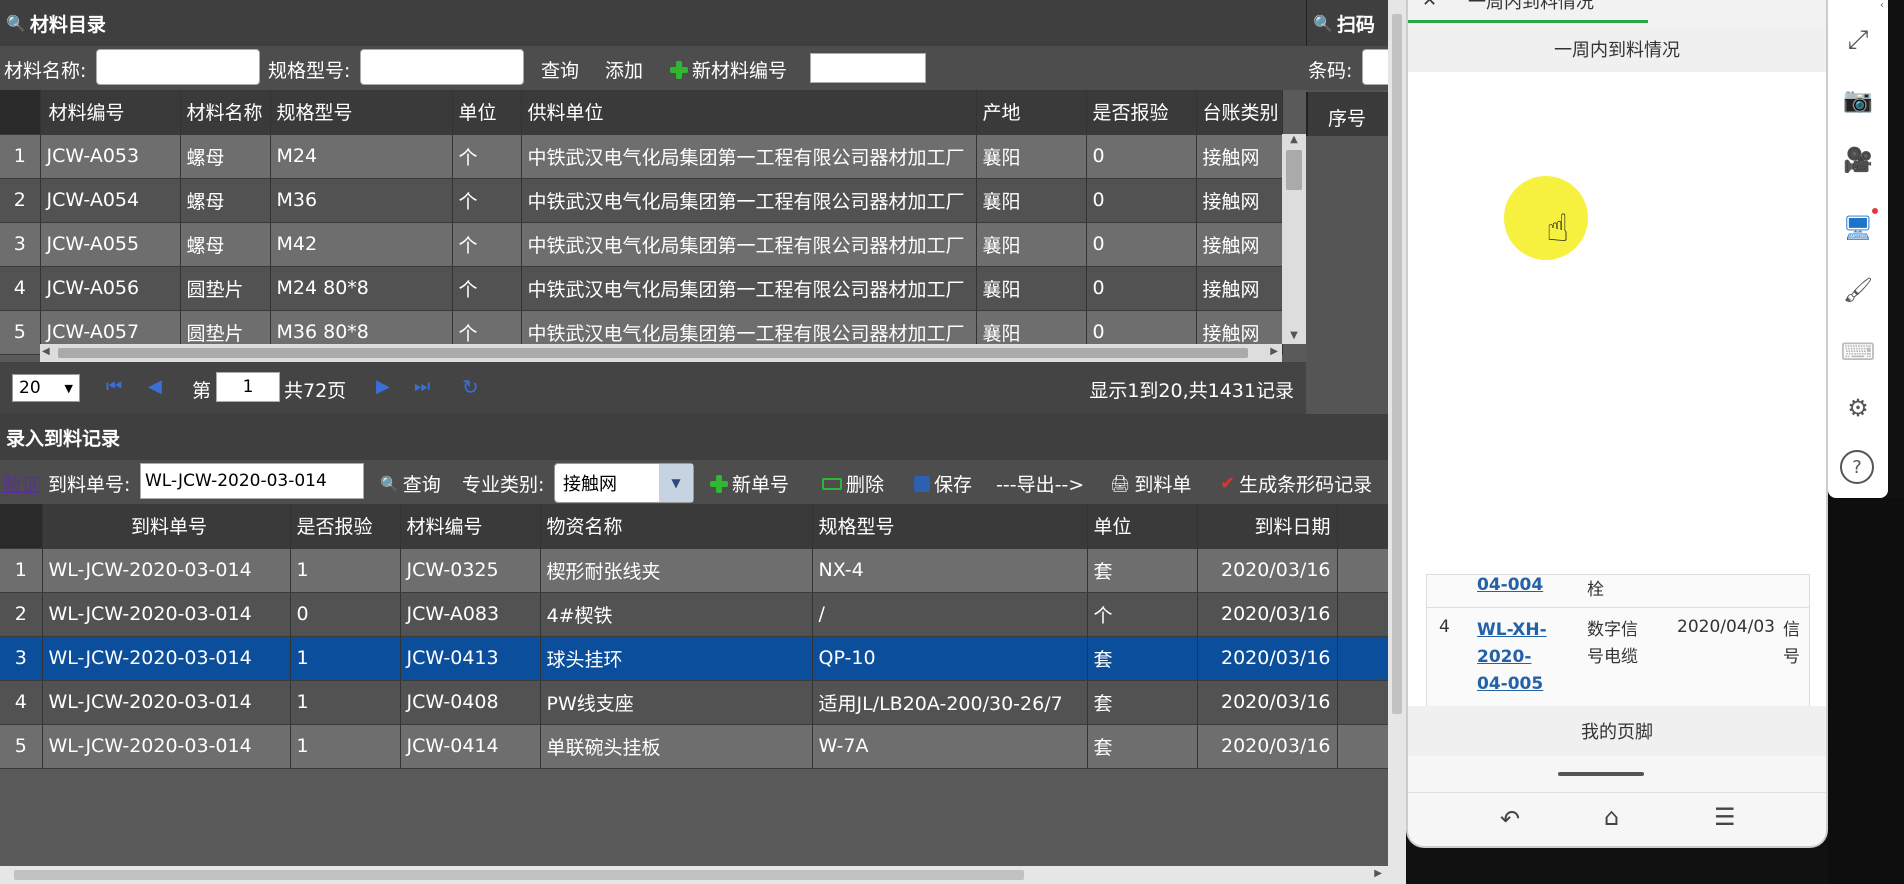 The image size is (1904, 884). What do you see at coordinates (1510, 585) in the screenshot?
I see `row-link: 04-004` at bounding box center [1510, 585].